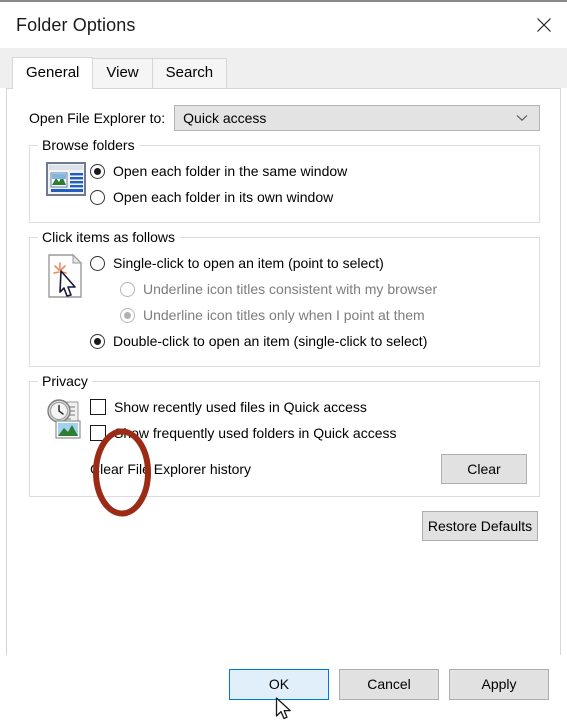 This screenshot has width=567, height=721. Describe the element at coordinates (279, 684) in the screenshot. I see `ok-button: OK` at that location.